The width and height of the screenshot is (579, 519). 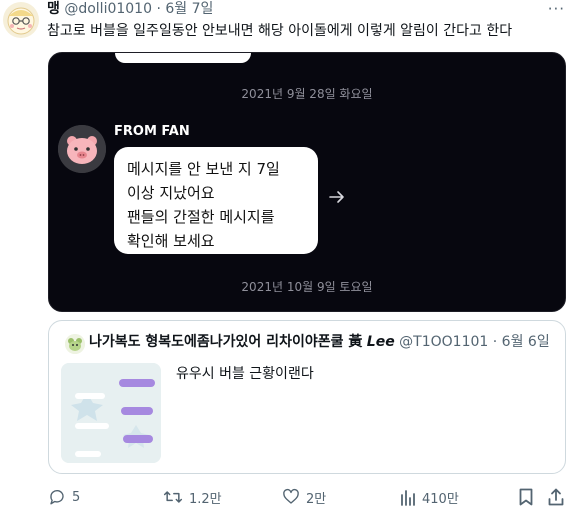 I want to click on message-line: 메시지를 안 보낸 지 7일, so click(x=203, y=169).